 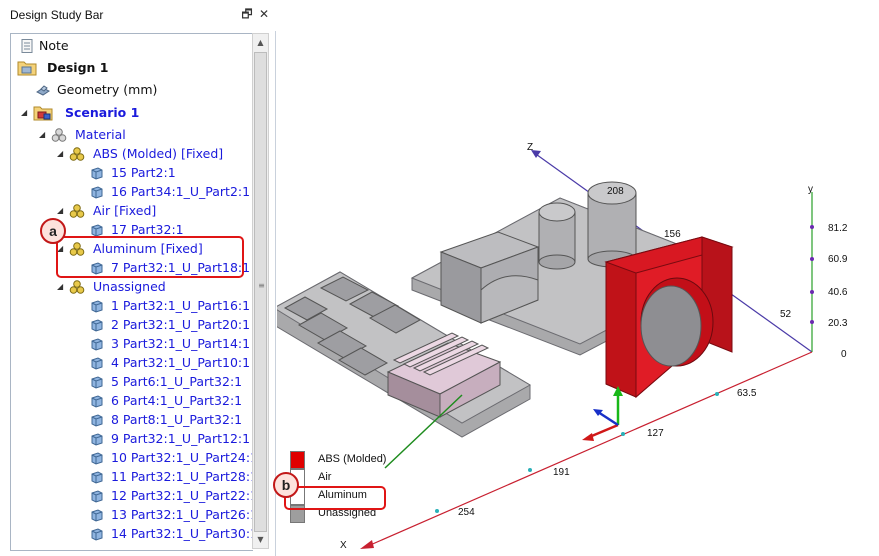 I want to click on tree-item-part: 6 Part4:1_U_Part32:1, so click(x=131, y=400).